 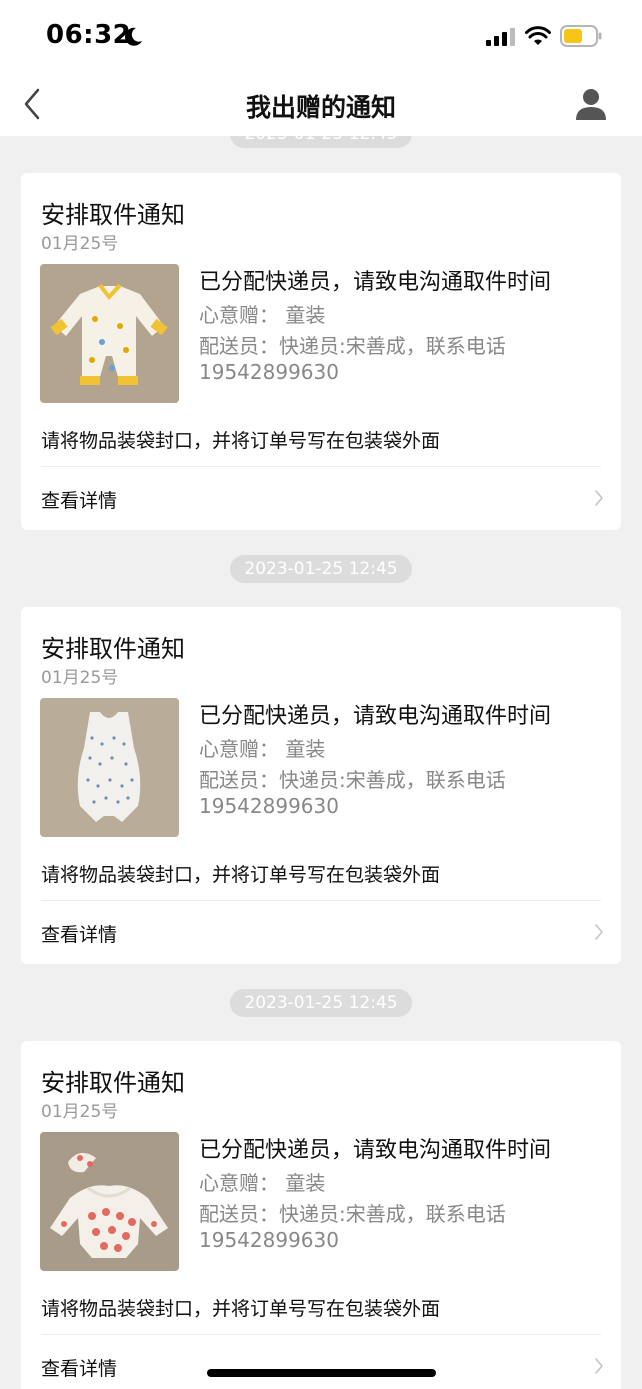 What do you see at coordinates (89, 35) in the screenshot?
I see `status-time: 06:32` at bounding box center [89, 35].